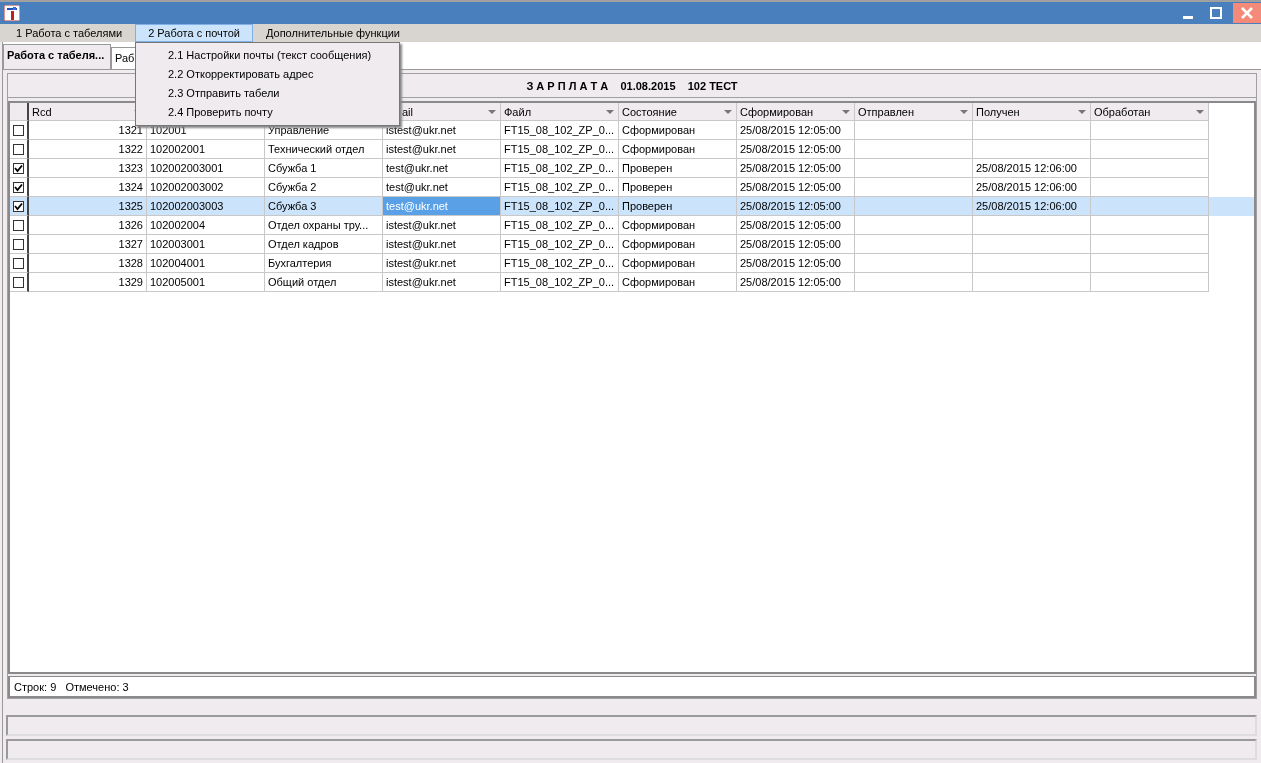 This screenshot has height=763, width=1261. Describe the element at coordinates (518, 111) in the screenshot. I see `column-label: Файл` at that location.